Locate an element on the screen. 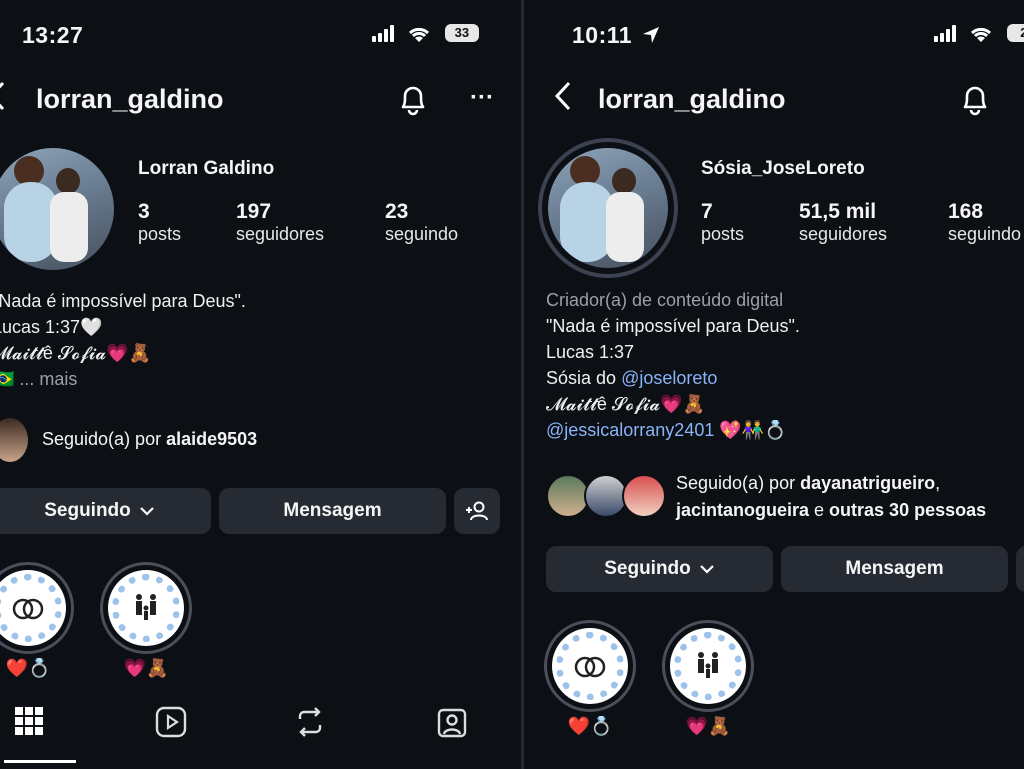  repost-icon is located at coordinates (310, 722).